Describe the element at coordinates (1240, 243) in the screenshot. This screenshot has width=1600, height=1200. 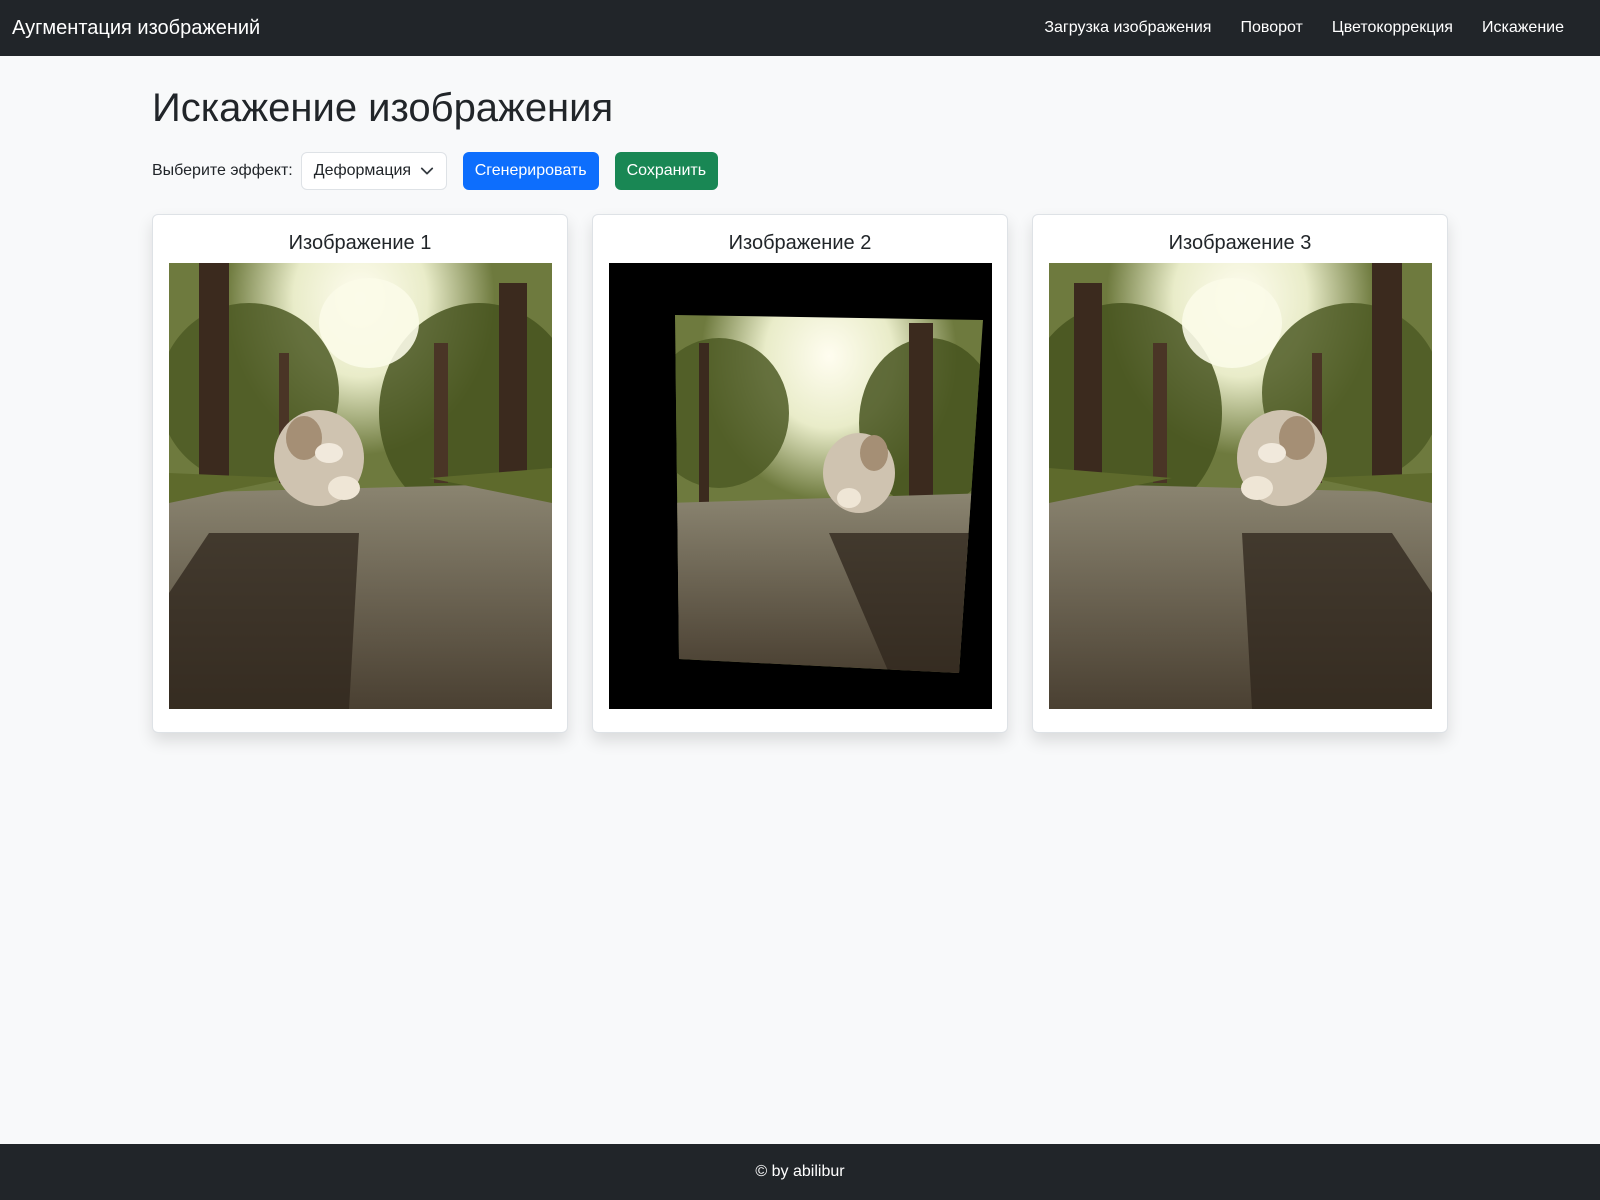
I see `image-card-title: Изображение 3` at that location.